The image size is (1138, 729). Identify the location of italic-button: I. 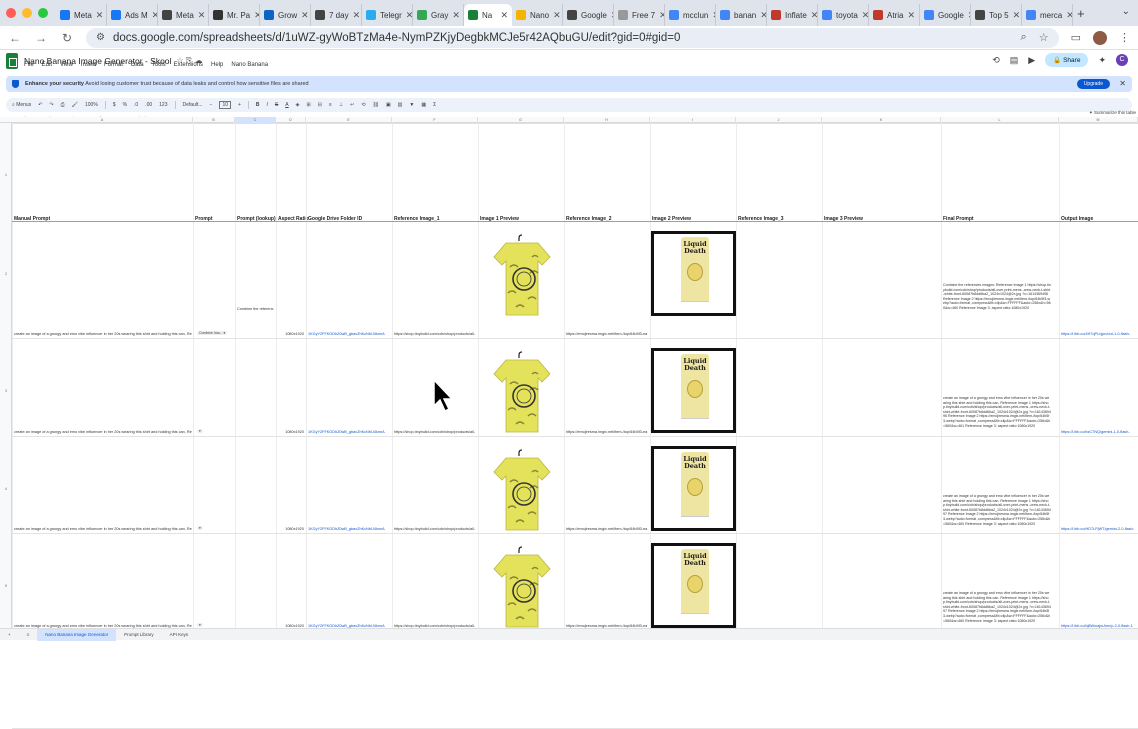
(267, 105).